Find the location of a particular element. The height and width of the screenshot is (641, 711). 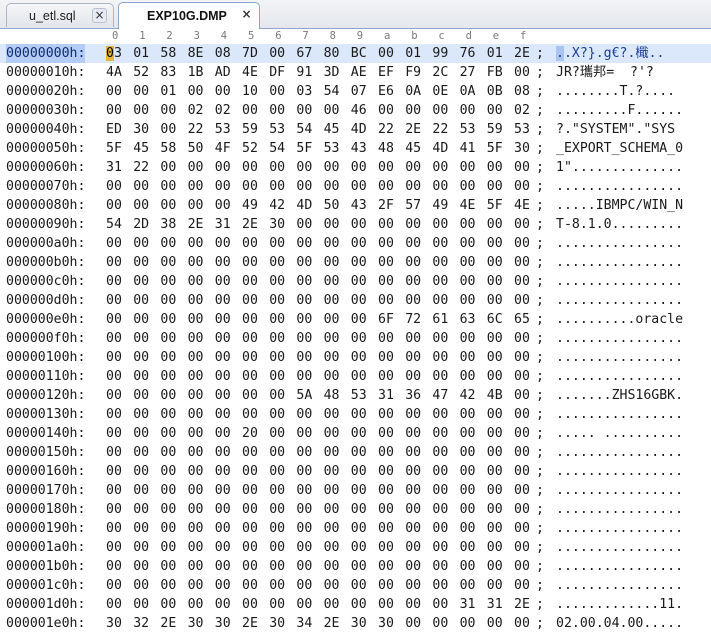

hex-byte: EF is located at coordinates (386, 72).